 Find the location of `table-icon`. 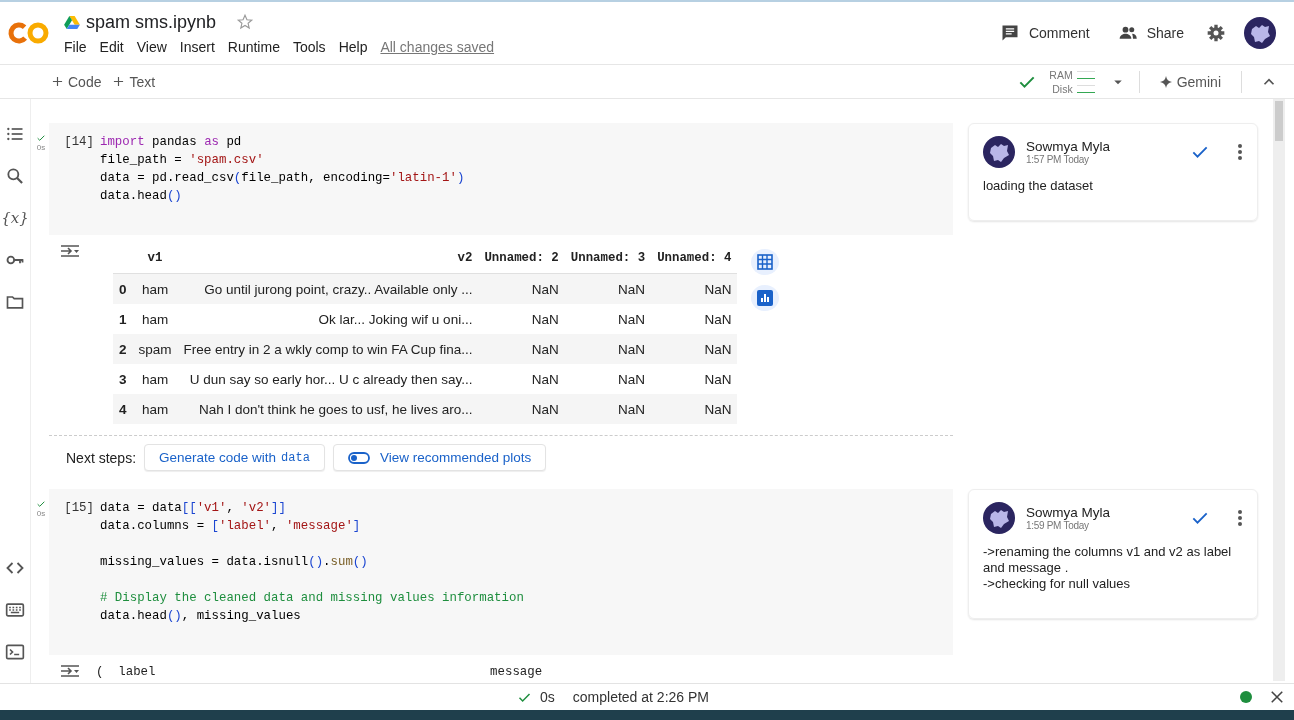

table-icon is located at coordinates (765, 262).